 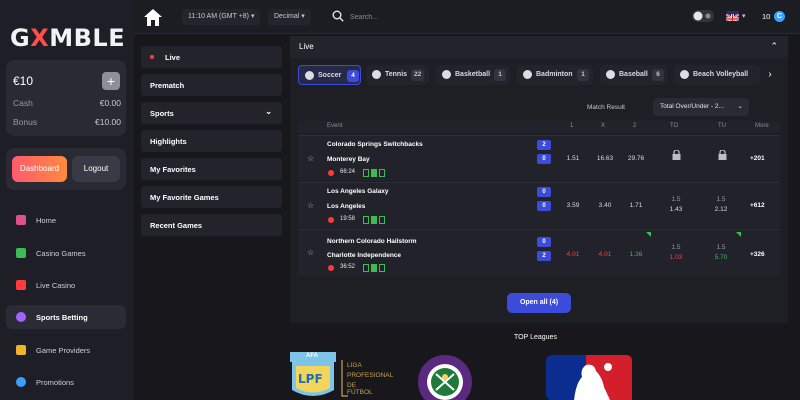 What do you see at coordinates (544, 206) in the screenshot?
I see `score-away: 0` at bounding box center [544, 206].